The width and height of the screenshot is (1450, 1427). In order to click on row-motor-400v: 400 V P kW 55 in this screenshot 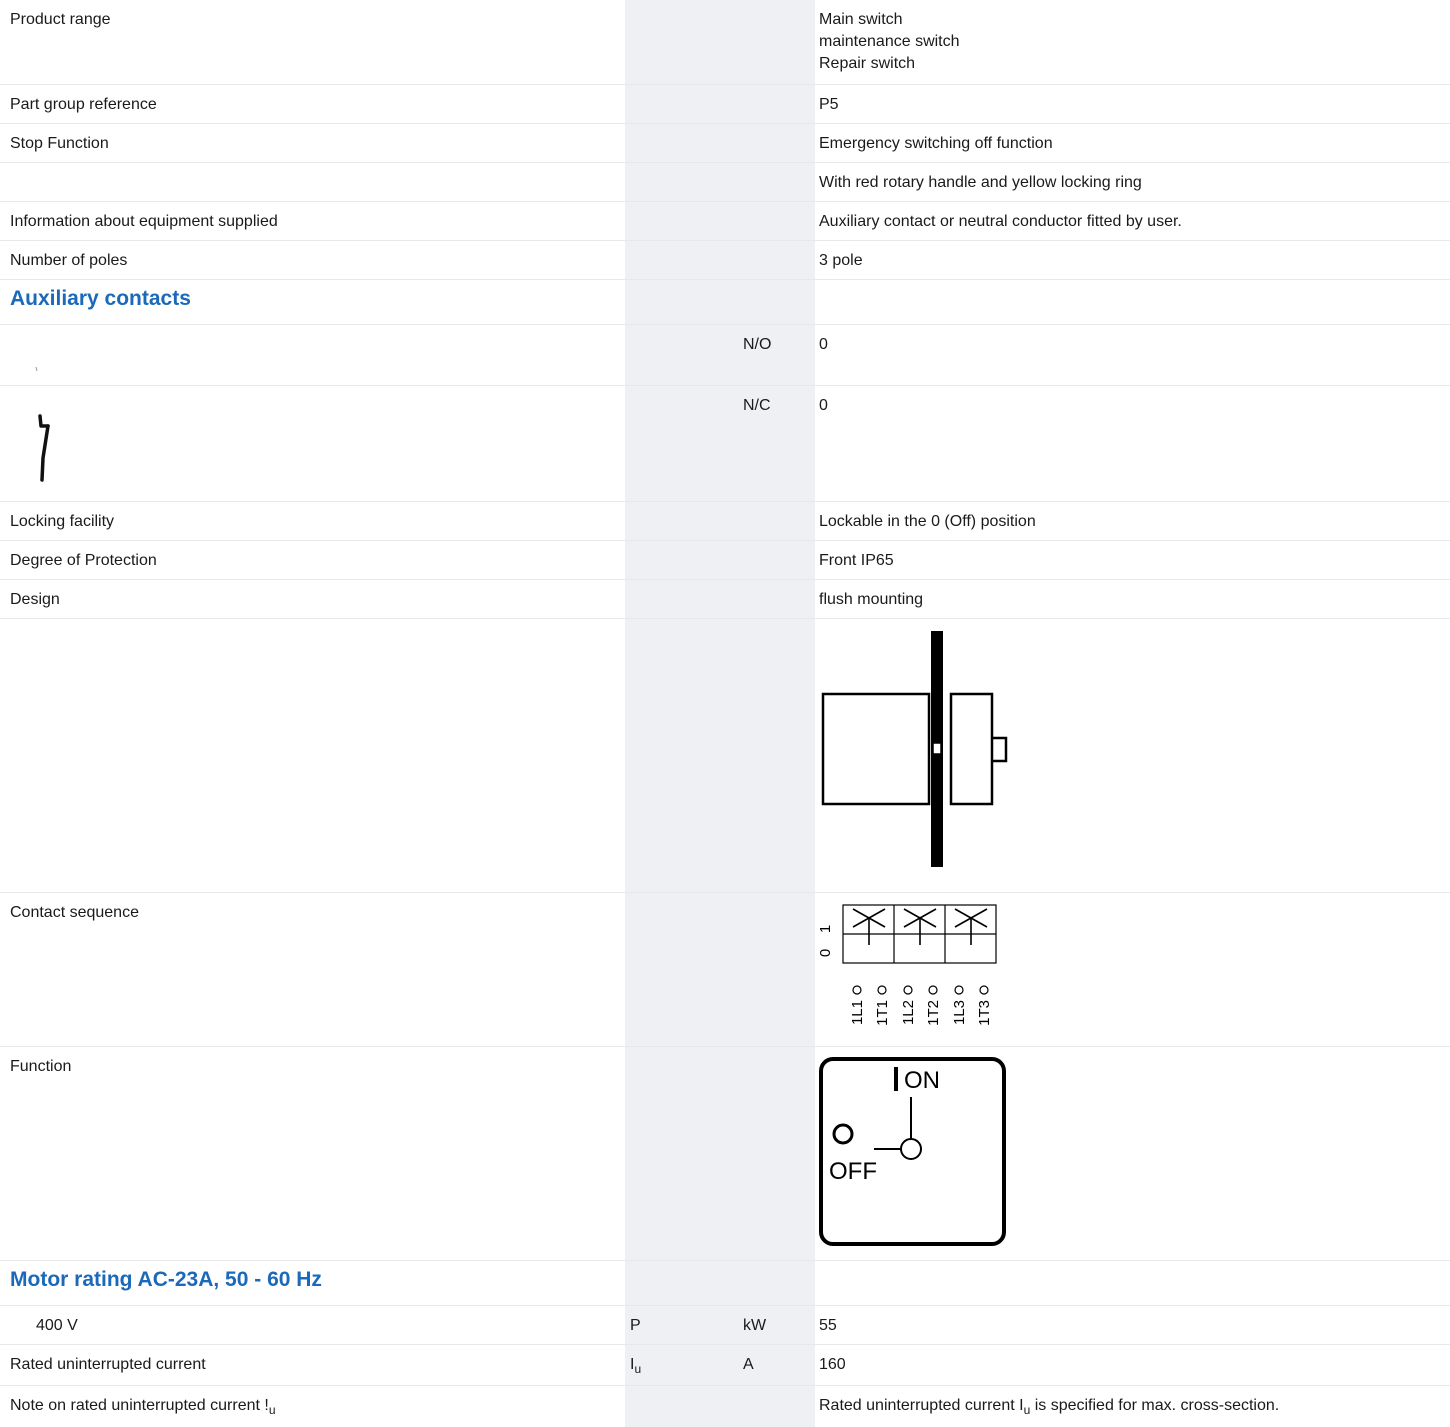, I will do `click(725, 1325)`.